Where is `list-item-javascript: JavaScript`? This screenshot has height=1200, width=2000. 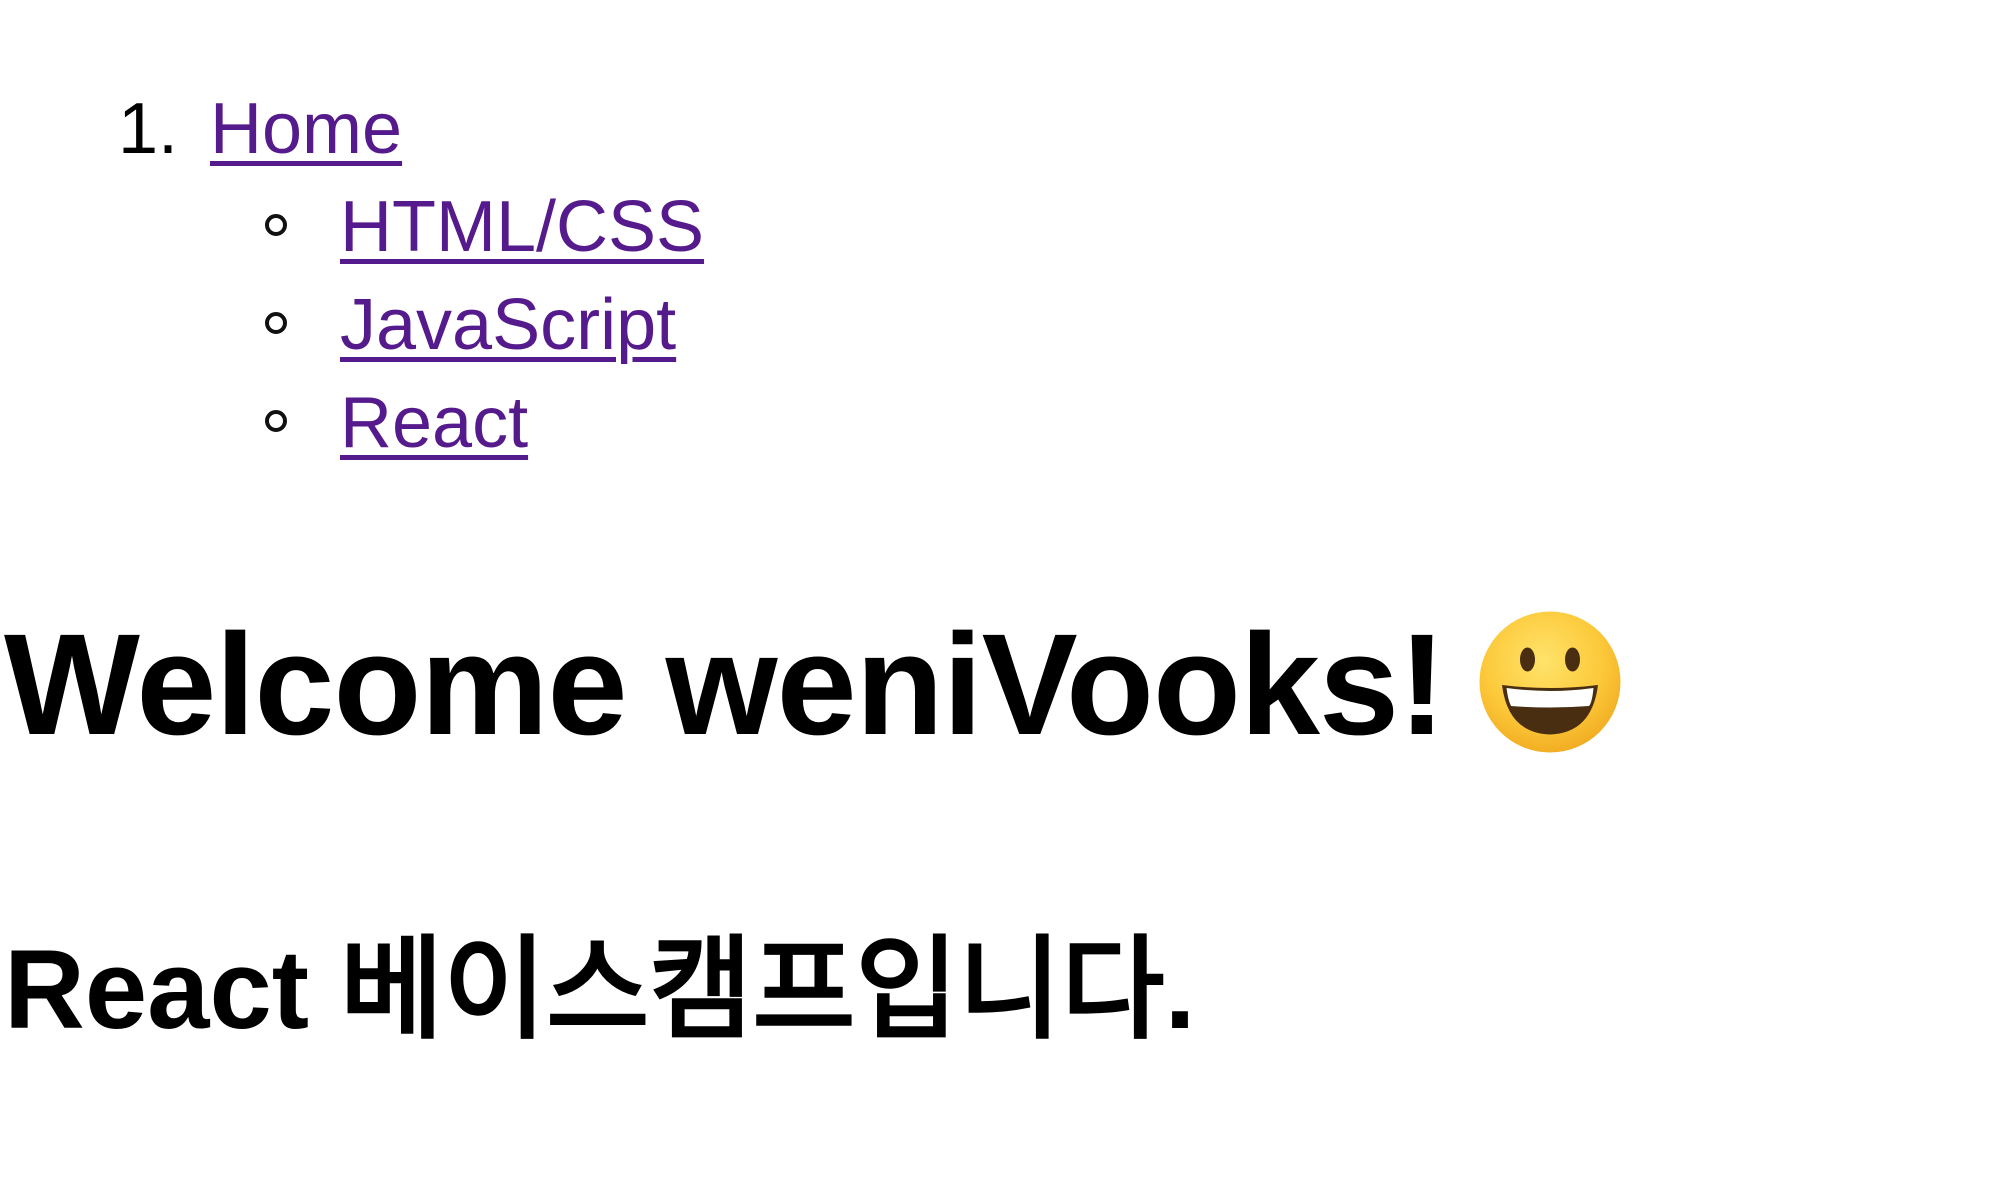 list-item-javascript: JavaScript is located at coordinates (484, 325).